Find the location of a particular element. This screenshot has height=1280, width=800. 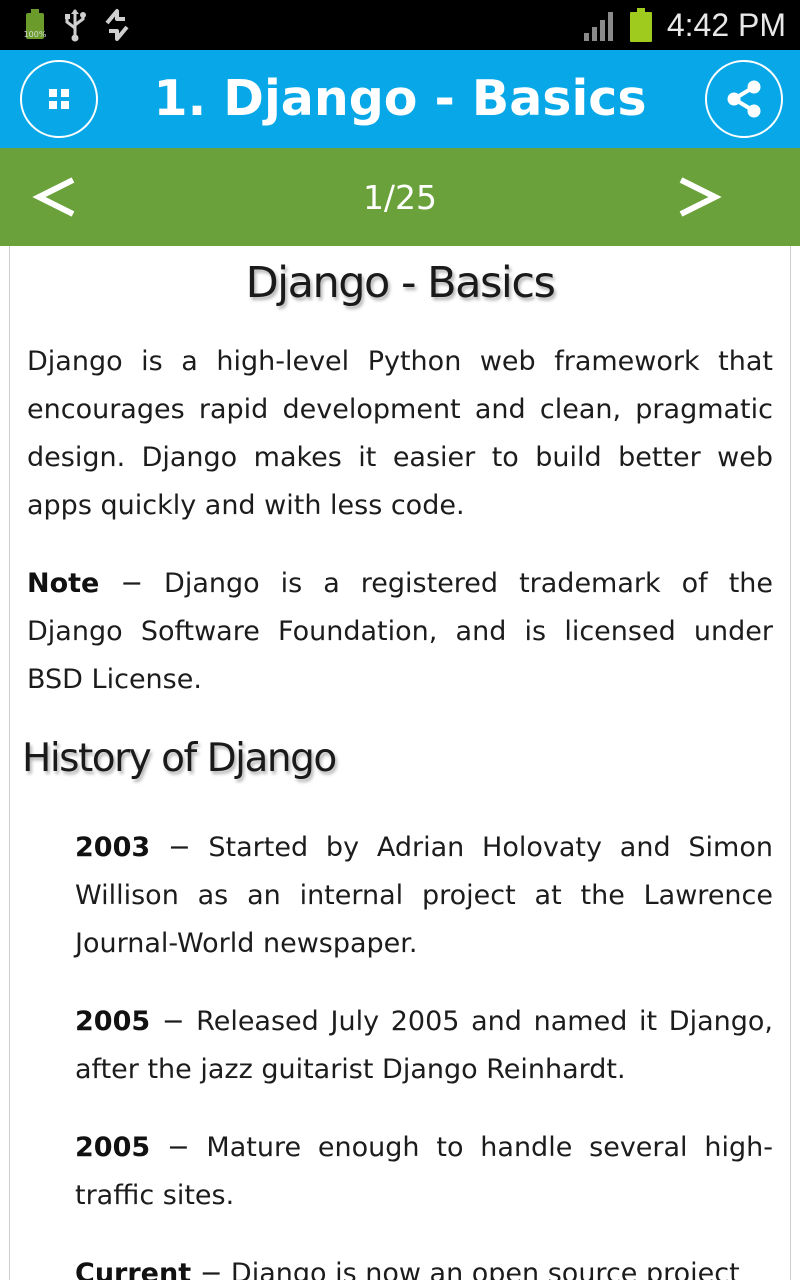

status-left-icons: 100% is located at coordinates (77, 25).